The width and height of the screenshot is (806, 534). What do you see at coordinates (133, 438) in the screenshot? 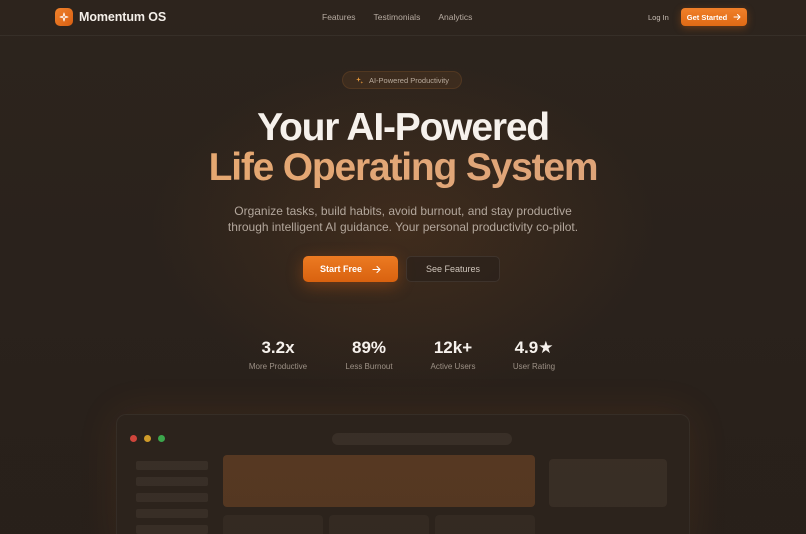
I see `window-close-dot` at bounding box center [133, 438].